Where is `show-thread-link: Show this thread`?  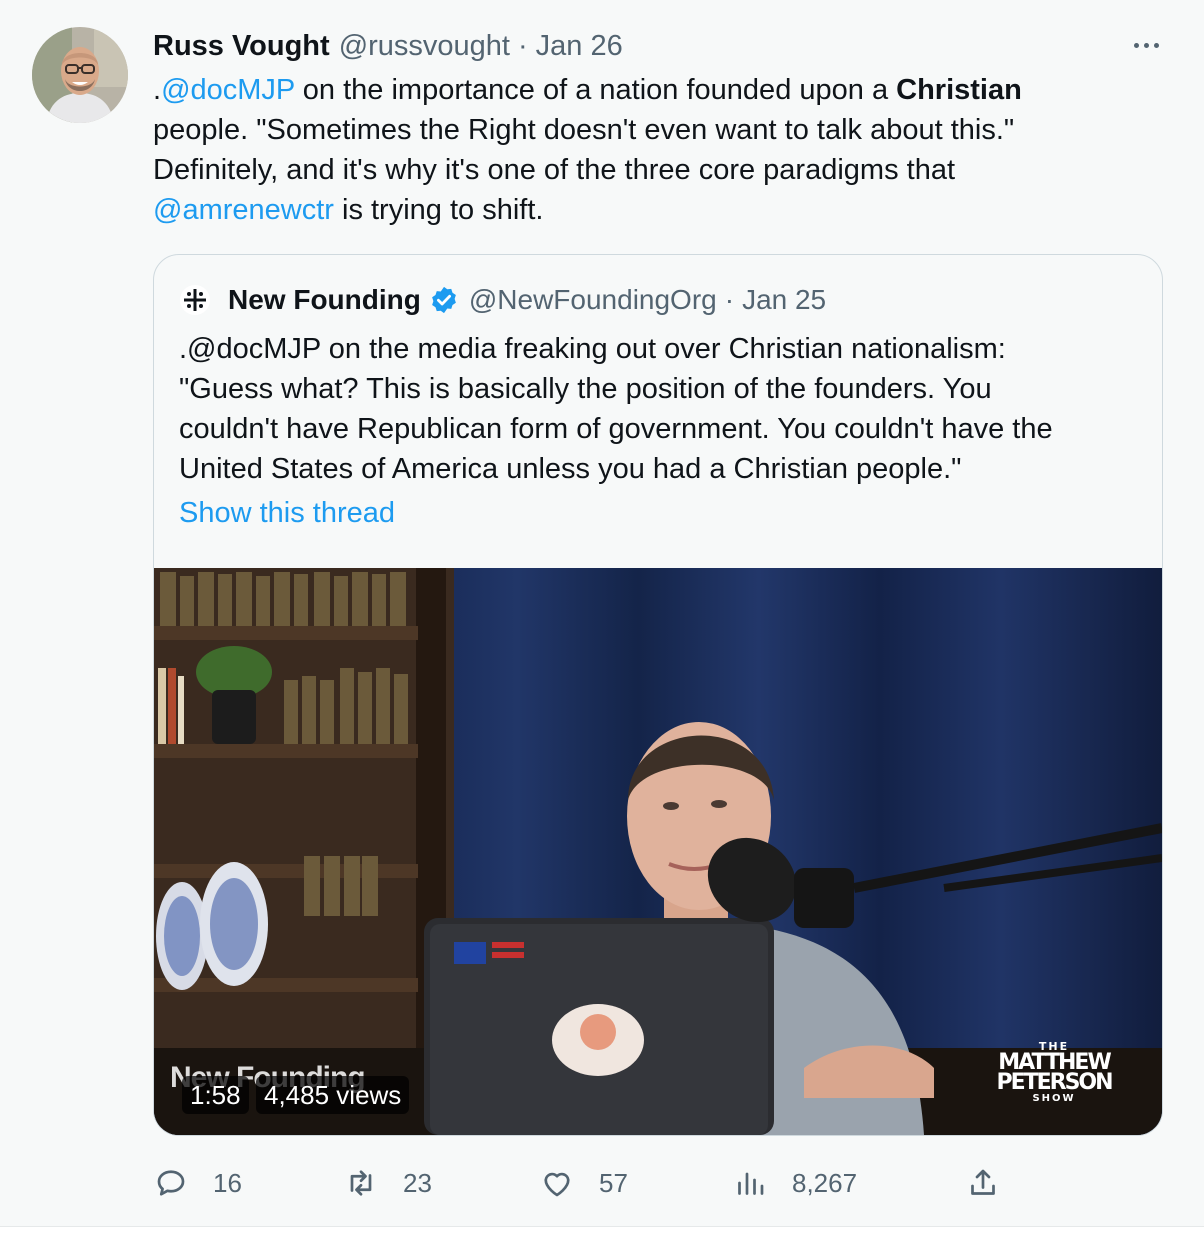 show-thread-link: Show this thread is located at coordinates (287, 513).